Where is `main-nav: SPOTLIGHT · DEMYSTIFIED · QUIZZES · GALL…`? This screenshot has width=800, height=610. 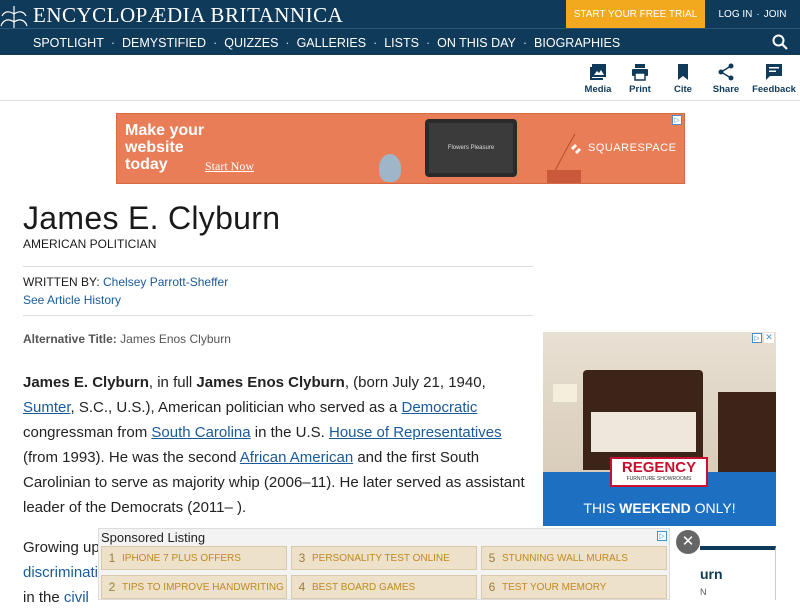
main-nav: SPOTLIGHT · DEMYSTIFIED · QUIZZES · GALL… is located at coordinates (400, 41).